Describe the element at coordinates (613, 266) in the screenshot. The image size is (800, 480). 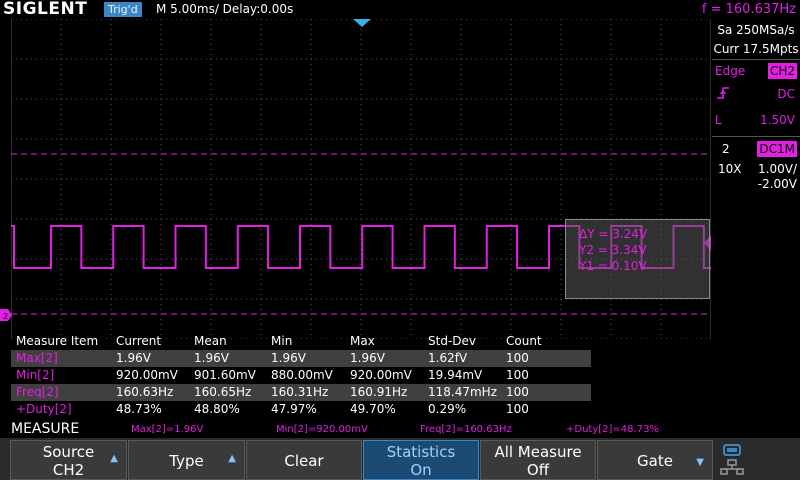
I see `cursor-y1: Y1 = 0.10V` at that location.